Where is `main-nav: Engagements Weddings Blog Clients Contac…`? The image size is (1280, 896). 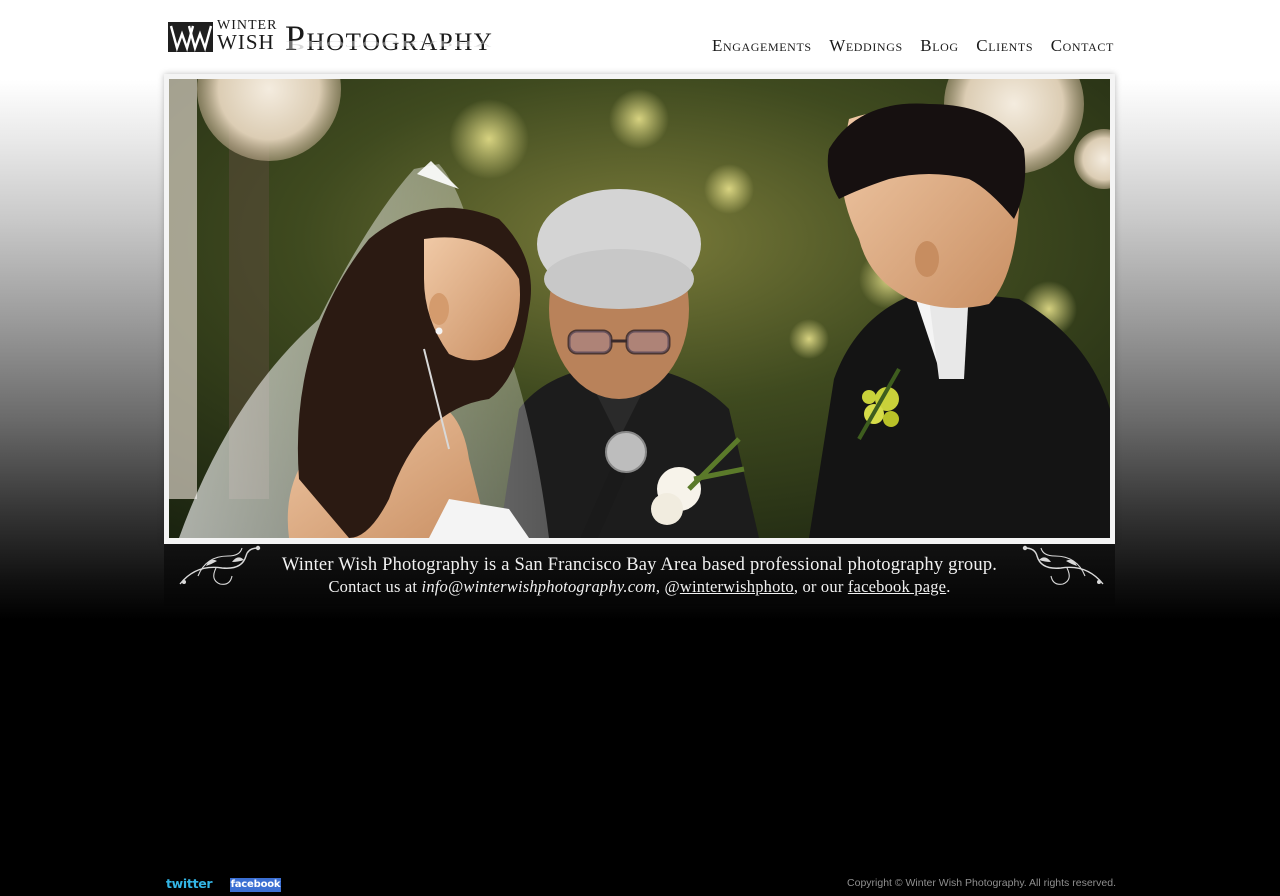
main-nav: Engagements Weddings Blog Clients Contac… is located at coordinates (913, 46).